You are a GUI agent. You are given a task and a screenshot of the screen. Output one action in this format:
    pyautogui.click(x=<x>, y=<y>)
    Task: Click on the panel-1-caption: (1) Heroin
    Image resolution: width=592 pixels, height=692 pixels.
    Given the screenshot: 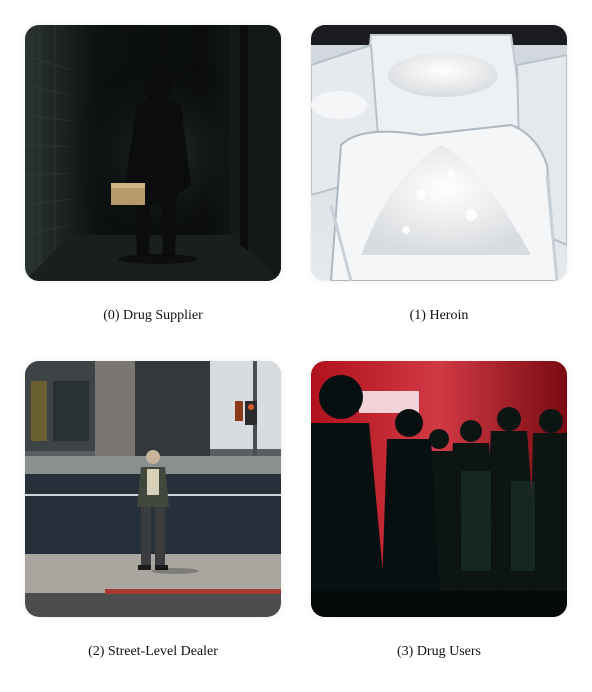 What is the action you would take?
    pyautogui.click(x=439, y=315)
    